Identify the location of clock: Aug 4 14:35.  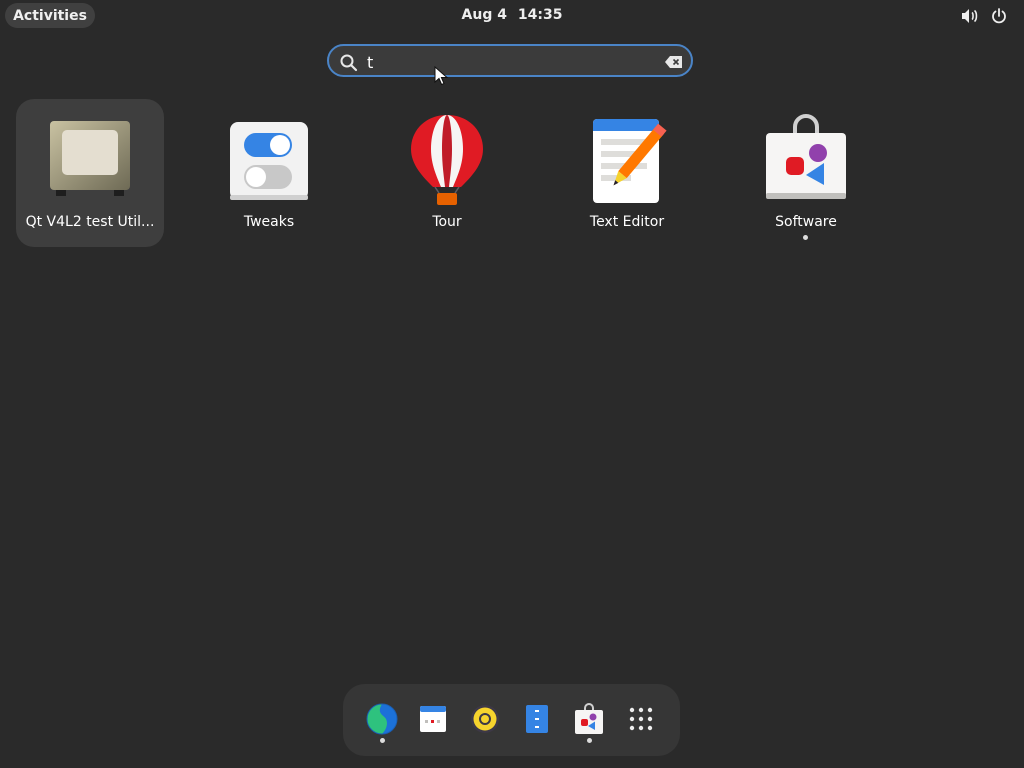
(512, 15).